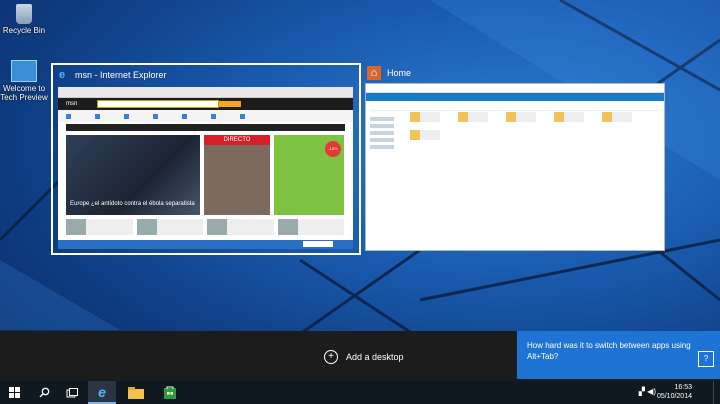  I want to click on ie-toolbar, so click(205, 92).